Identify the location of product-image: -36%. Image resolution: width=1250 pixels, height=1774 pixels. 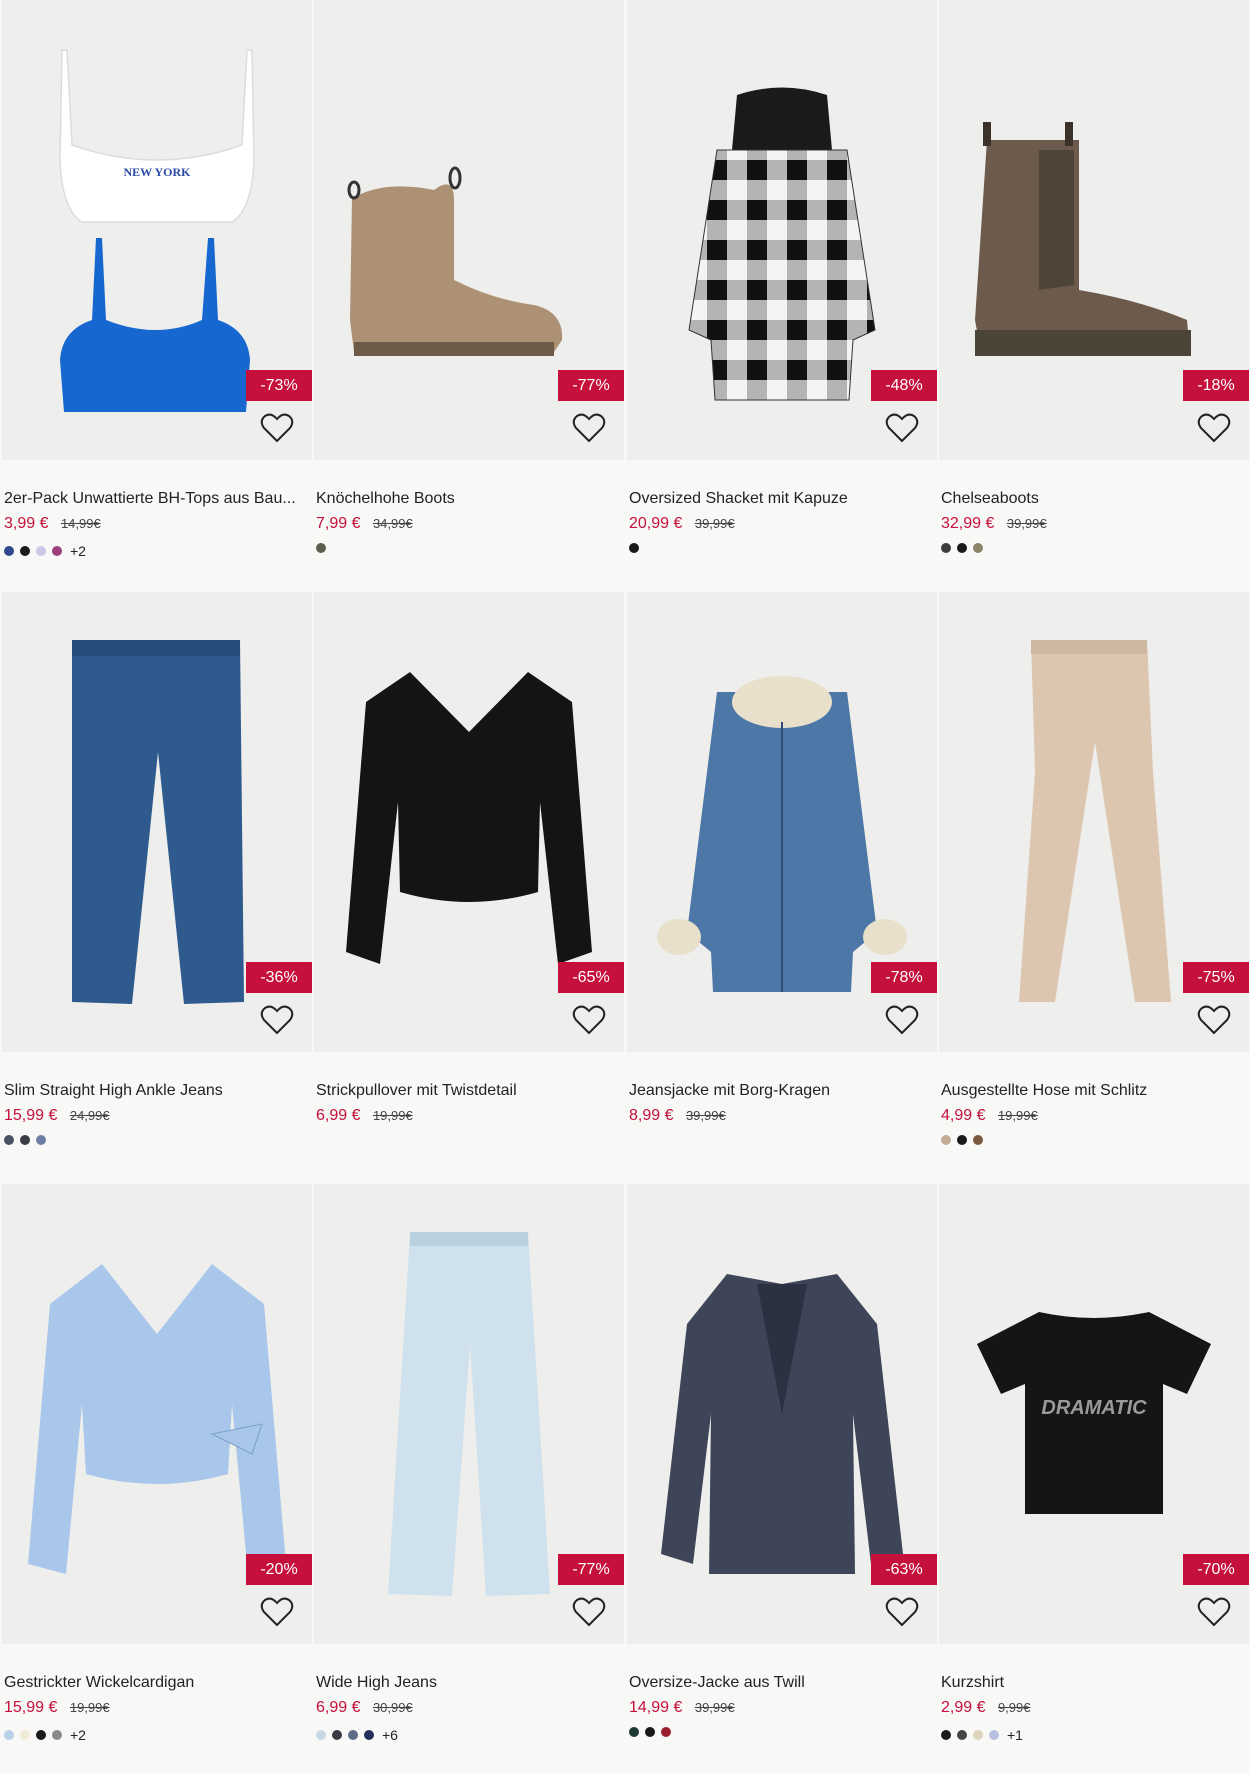
(157, 822).